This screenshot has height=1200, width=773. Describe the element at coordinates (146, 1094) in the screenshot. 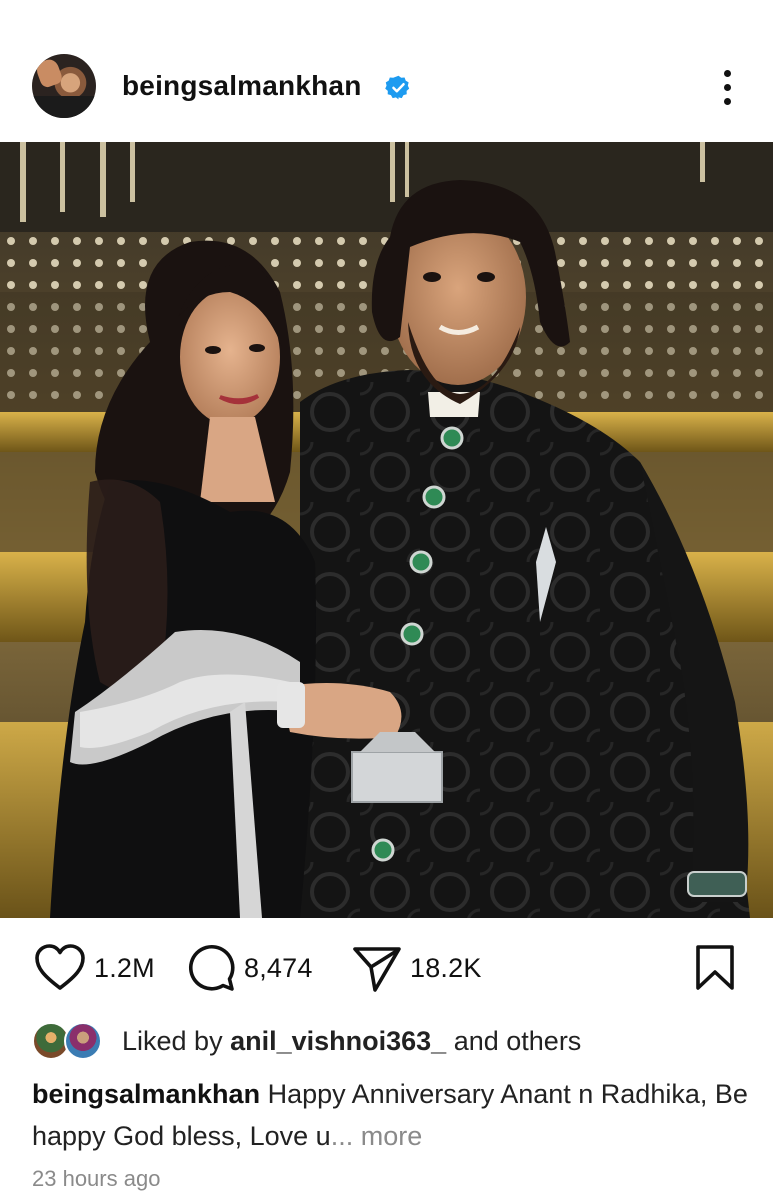

I see `caption-username: beingsalmankhan` at that location.